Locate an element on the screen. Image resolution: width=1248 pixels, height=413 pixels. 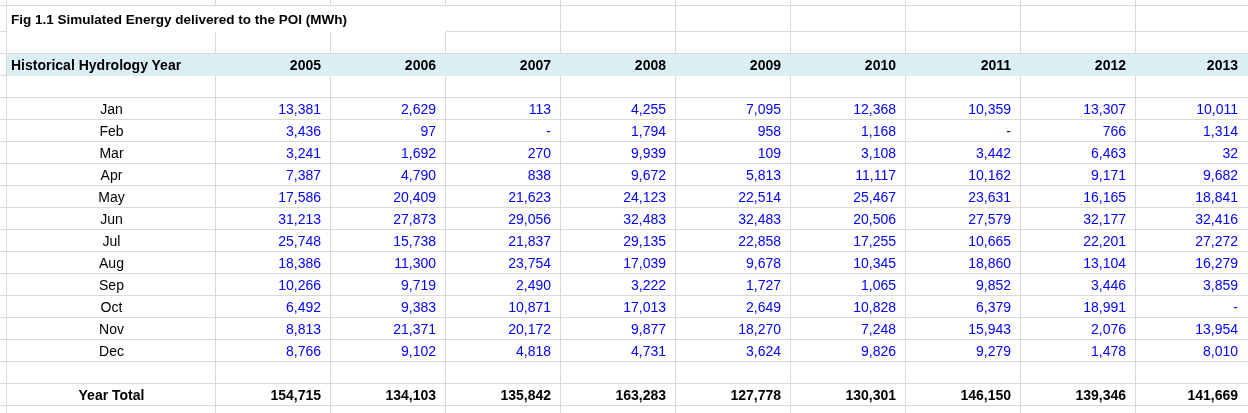
table-cell-text: Aug is located at coordinates (111, 263).